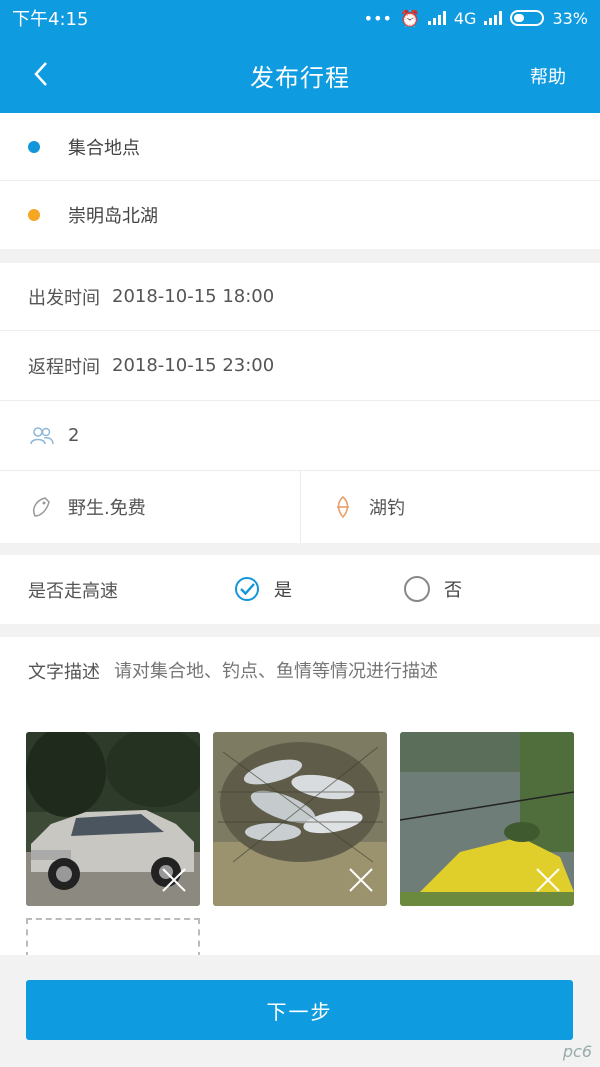 The height and width of the screenshot is (1067, 600). What do you see at coordinates (570, 18) in the screenshot?
I see `battery-percent: 33%` at bounding box center [570, 18].